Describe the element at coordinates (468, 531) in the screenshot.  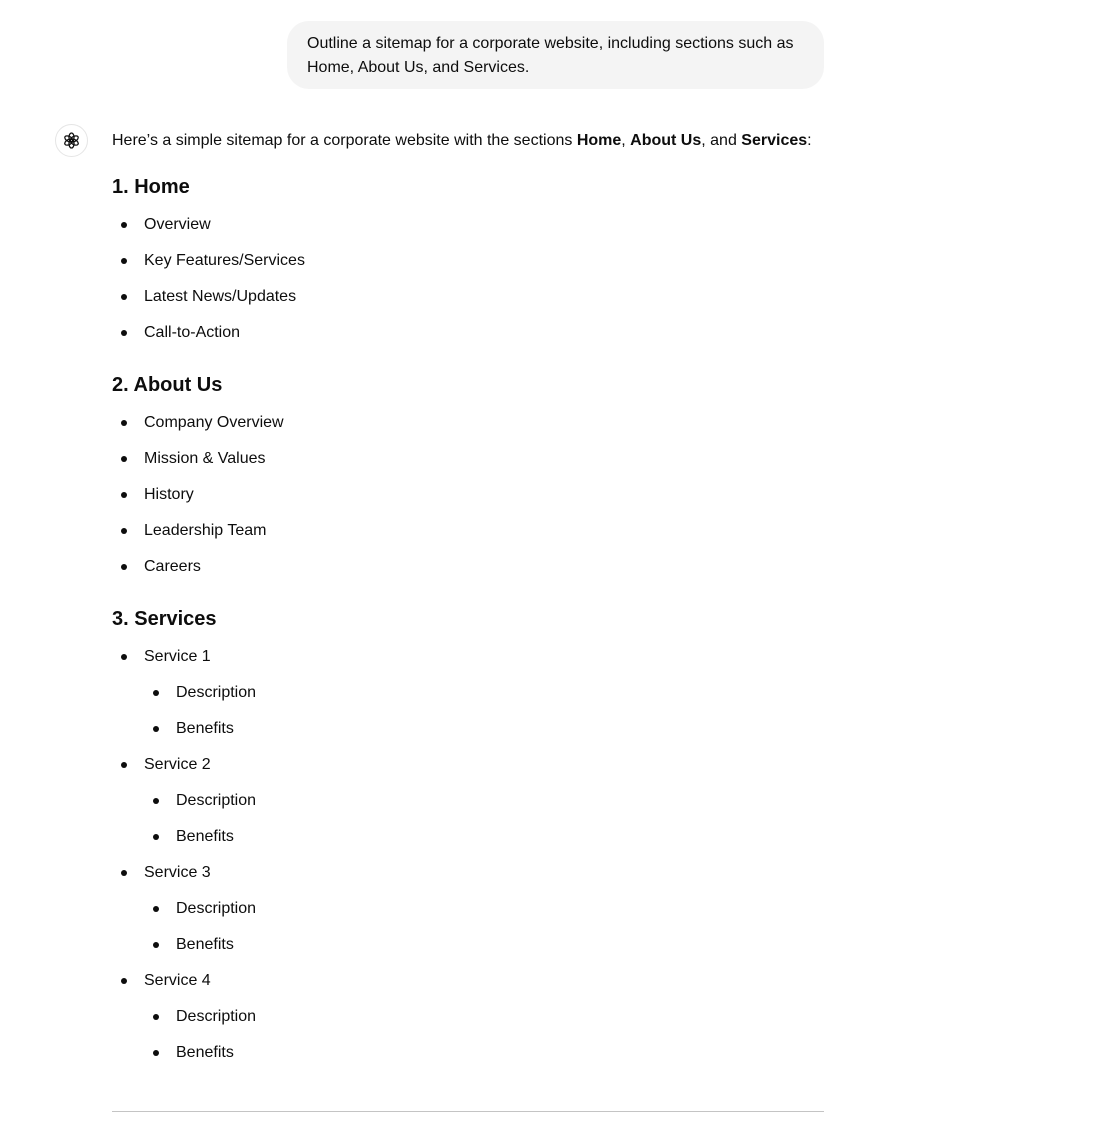
I see `list-item: Leadership Team` at that location.